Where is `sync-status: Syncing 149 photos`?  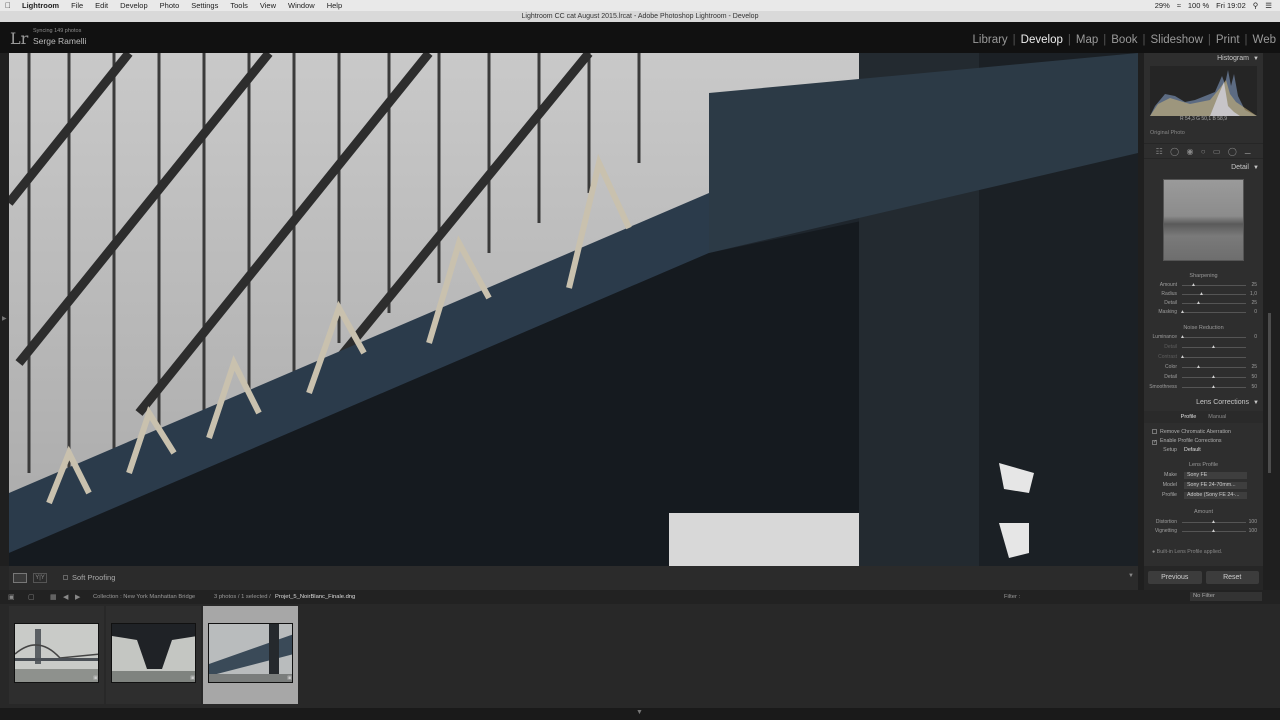
sync-status: Syncing 149 photos is located at coordinates (57, 31).